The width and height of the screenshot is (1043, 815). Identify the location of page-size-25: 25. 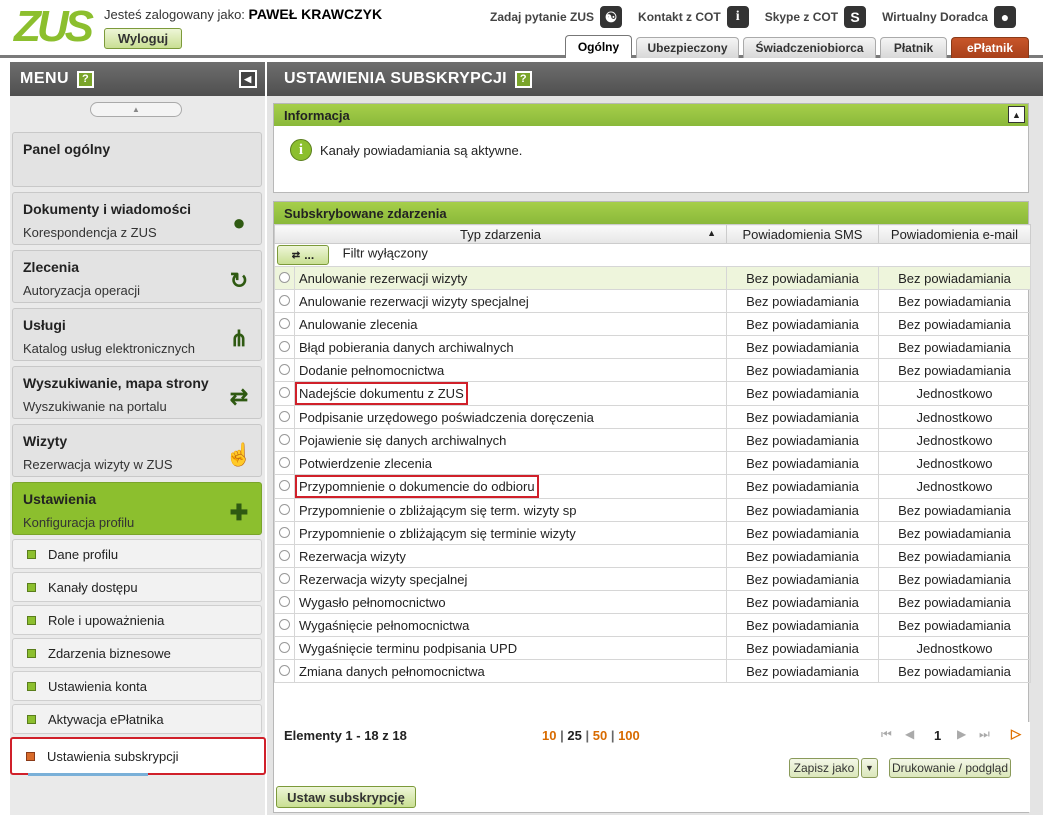
(574, 735).